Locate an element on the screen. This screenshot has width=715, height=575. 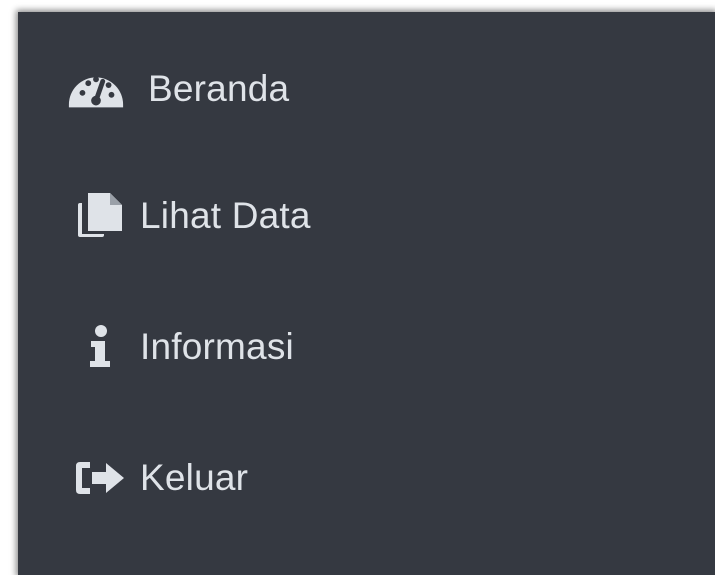
sidebar-item-lihat-data: Lihat Data is located at coordinates (358, 216).